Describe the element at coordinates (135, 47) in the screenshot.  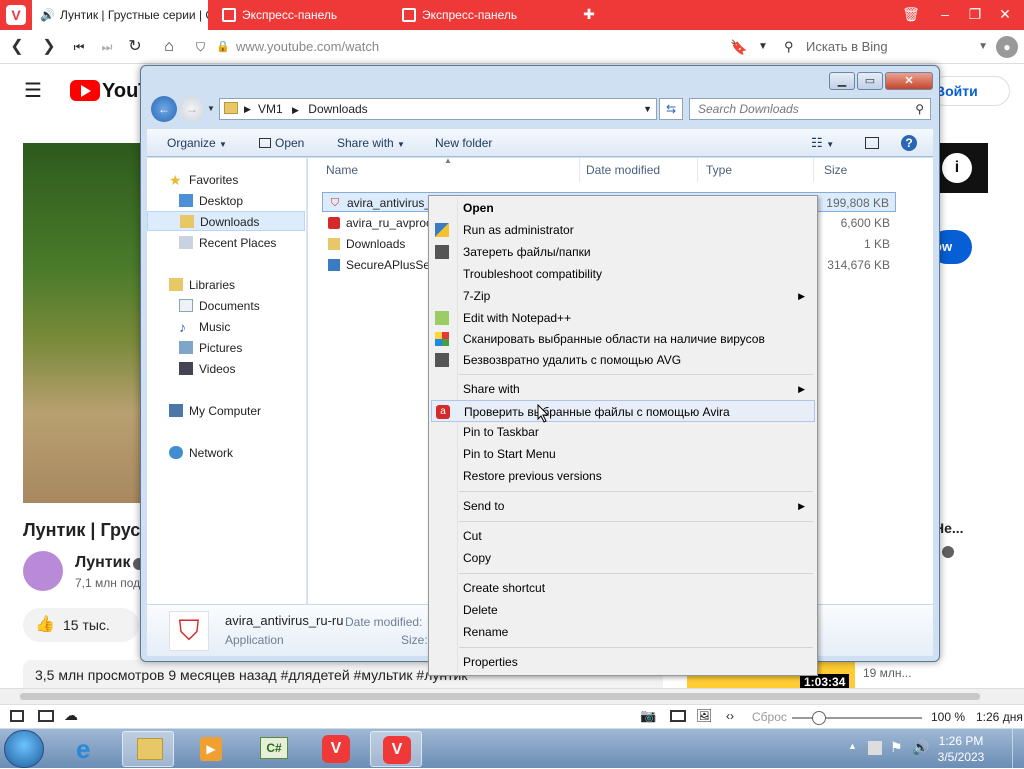
I see `reload-icon: ↻` at that location.